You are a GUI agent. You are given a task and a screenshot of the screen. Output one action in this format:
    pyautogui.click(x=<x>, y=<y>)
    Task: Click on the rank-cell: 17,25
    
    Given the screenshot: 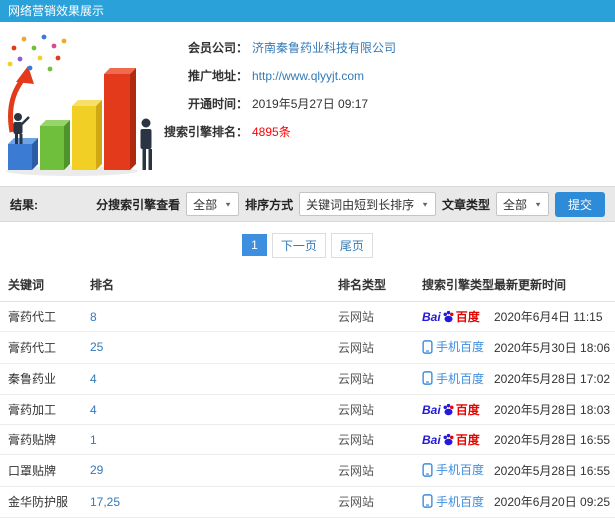 What is the action you would take?
    pyautogui.click(x=206, y=502)
    